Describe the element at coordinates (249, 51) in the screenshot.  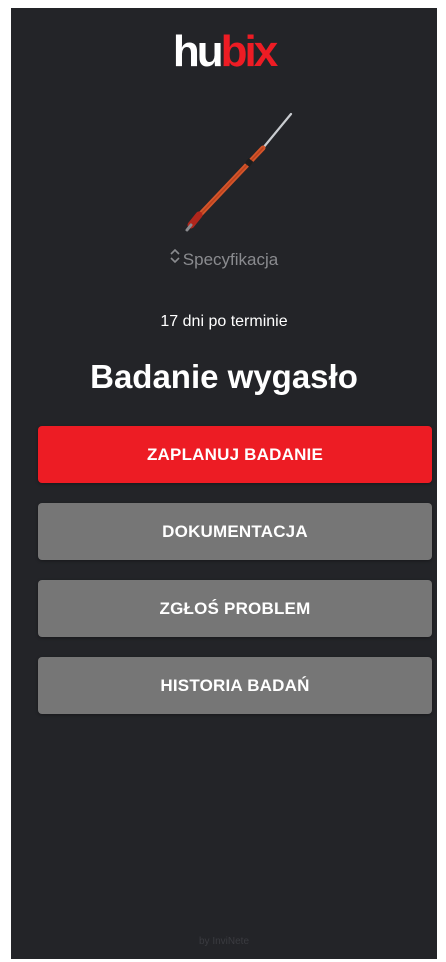
I see `logo-bix: bix` at that location.